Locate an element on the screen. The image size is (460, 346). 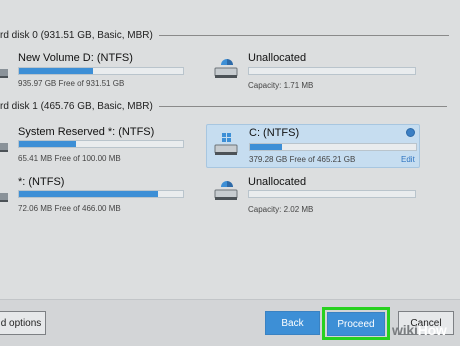
advanced-options-button: d options is located at coordinates (23, 323).